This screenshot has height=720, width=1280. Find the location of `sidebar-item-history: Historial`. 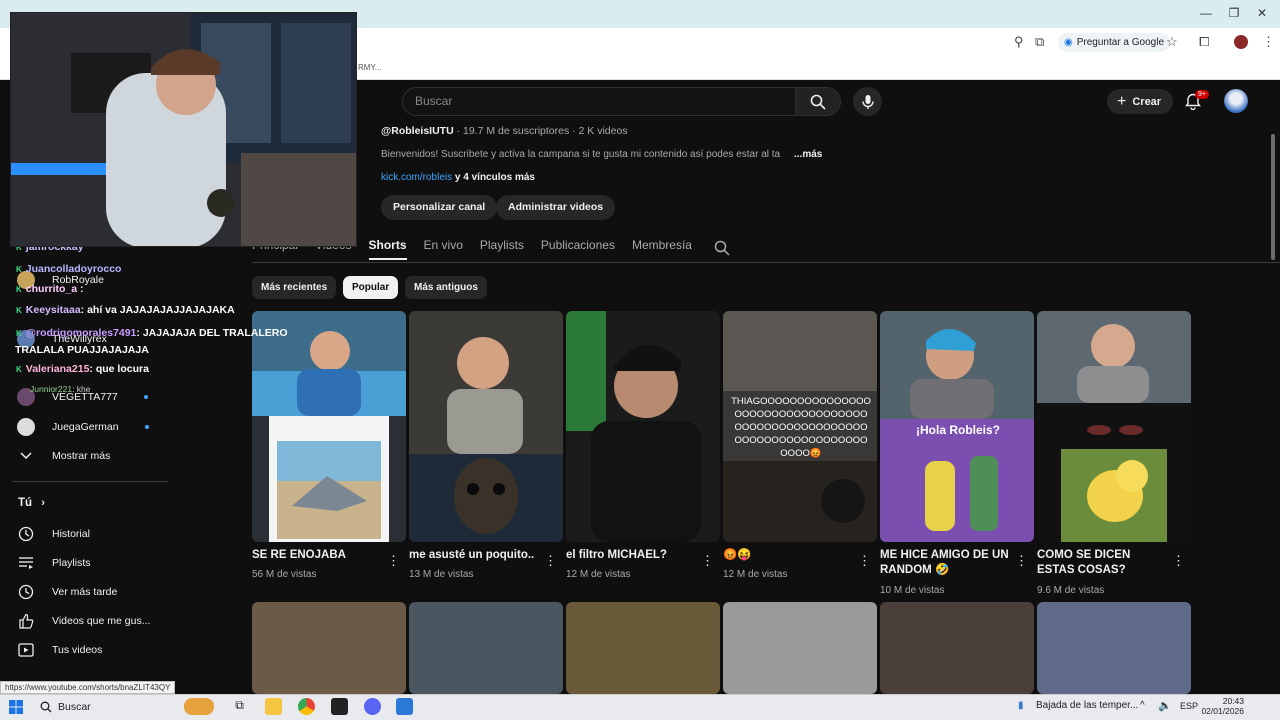

sidebar-item-history: Historial is located at coordinates (85, 534).